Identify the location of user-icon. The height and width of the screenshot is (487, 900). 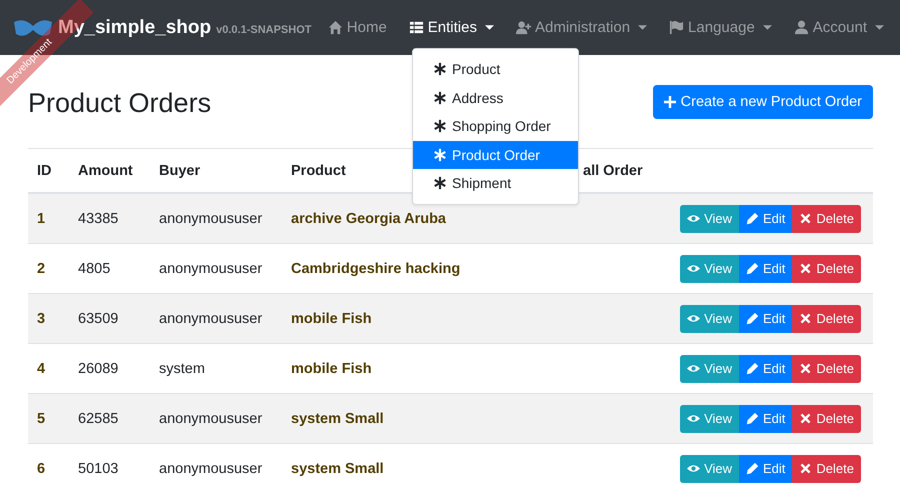
(801, 27).